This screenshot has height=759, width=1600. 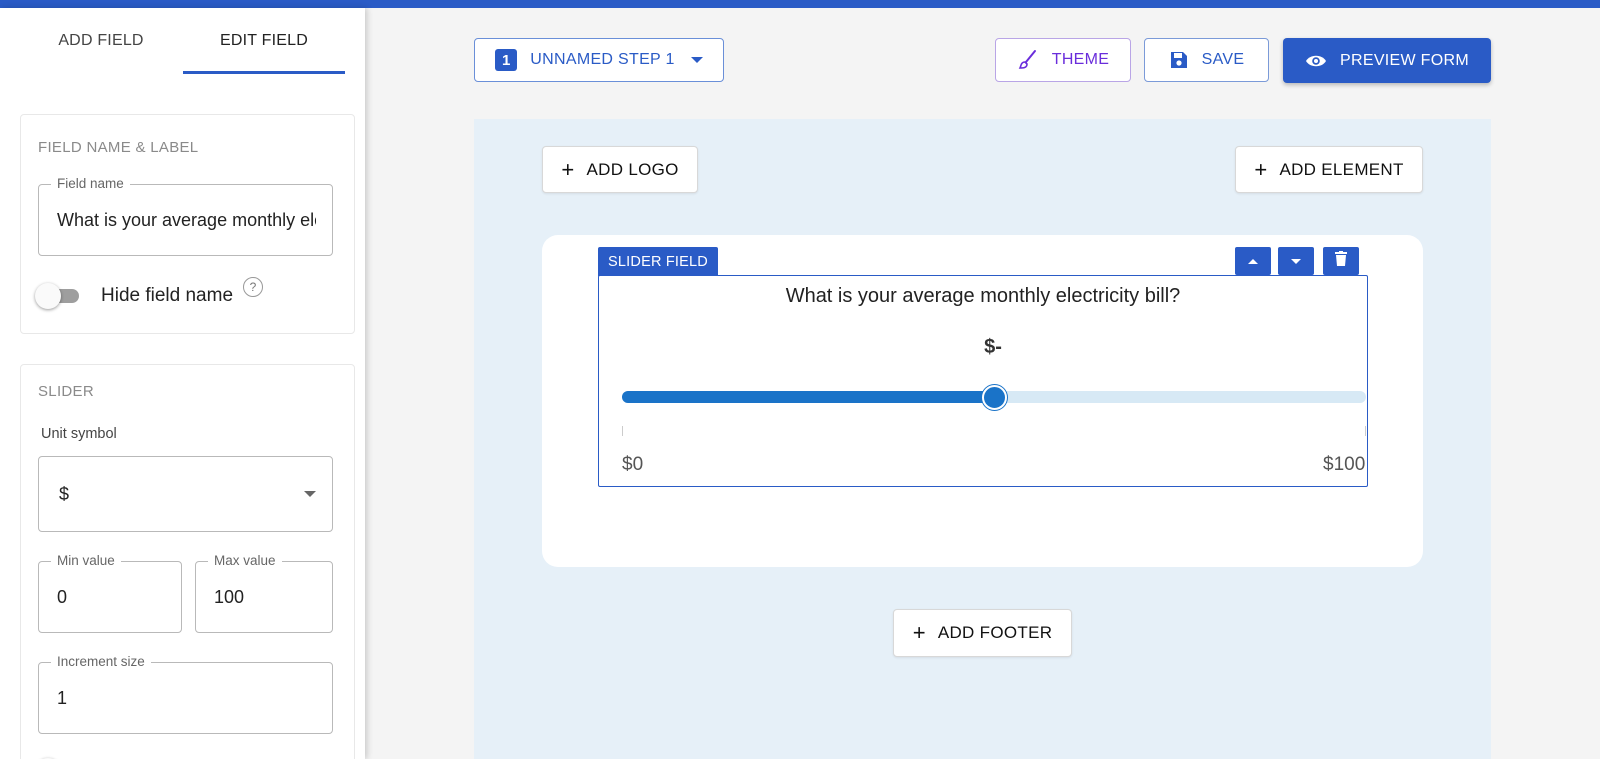 What do you see at coordinates (696, 60) in the screenshot?
I see `caret-down-icon` at bounding box center [696, 60].